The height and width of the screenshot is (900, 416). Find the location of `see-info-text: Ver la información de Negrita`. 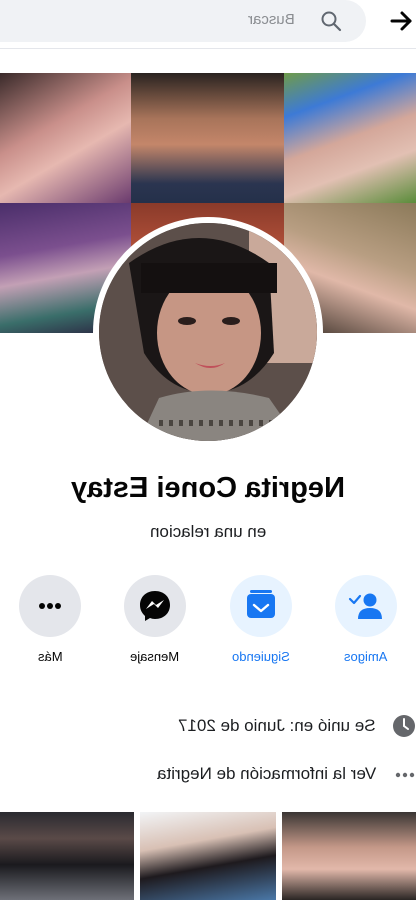

see-info-text: Ver la información de Negrita is located at coordinates (266, 773).